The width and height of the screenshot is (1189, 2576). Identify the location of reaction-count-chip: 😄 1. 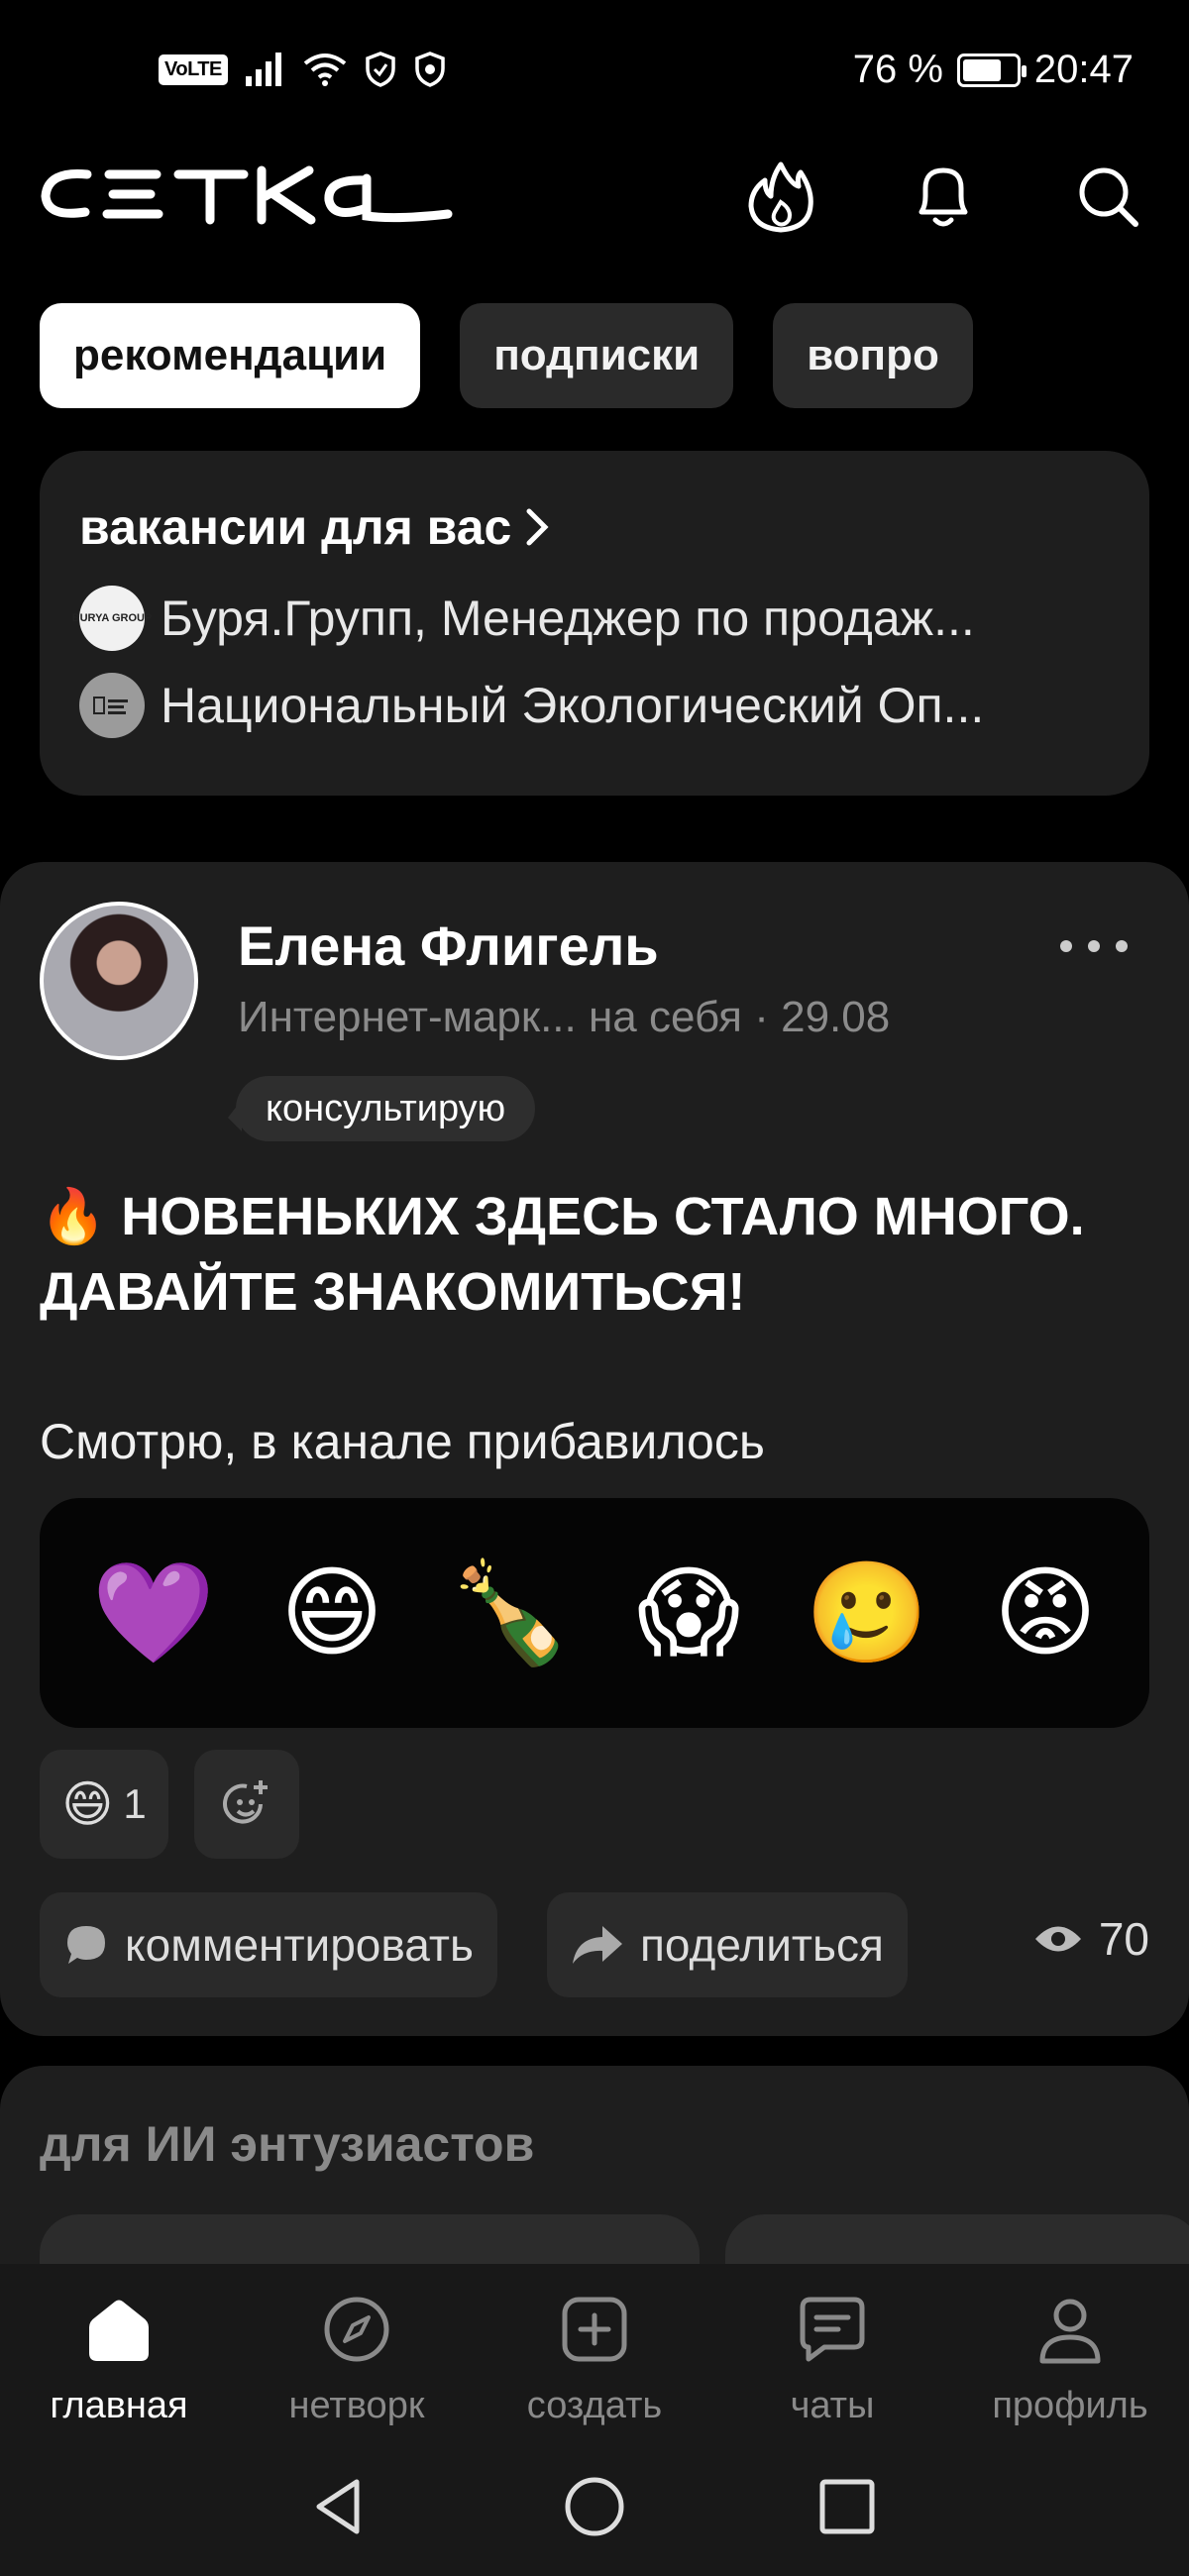
(104, 1804).